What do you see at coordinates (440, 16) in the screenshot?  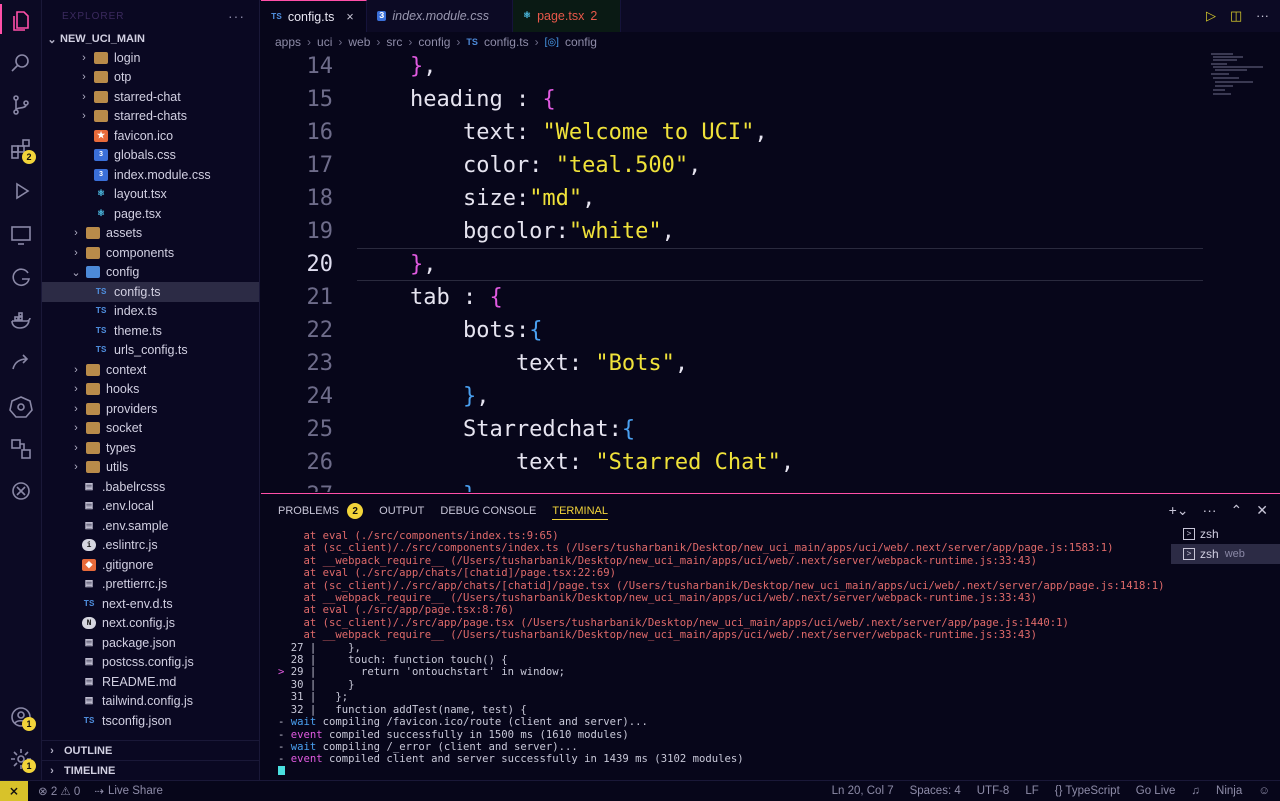 I see `tab-index-module-css: 3 index.module.css` at bounding box center [440, 16].